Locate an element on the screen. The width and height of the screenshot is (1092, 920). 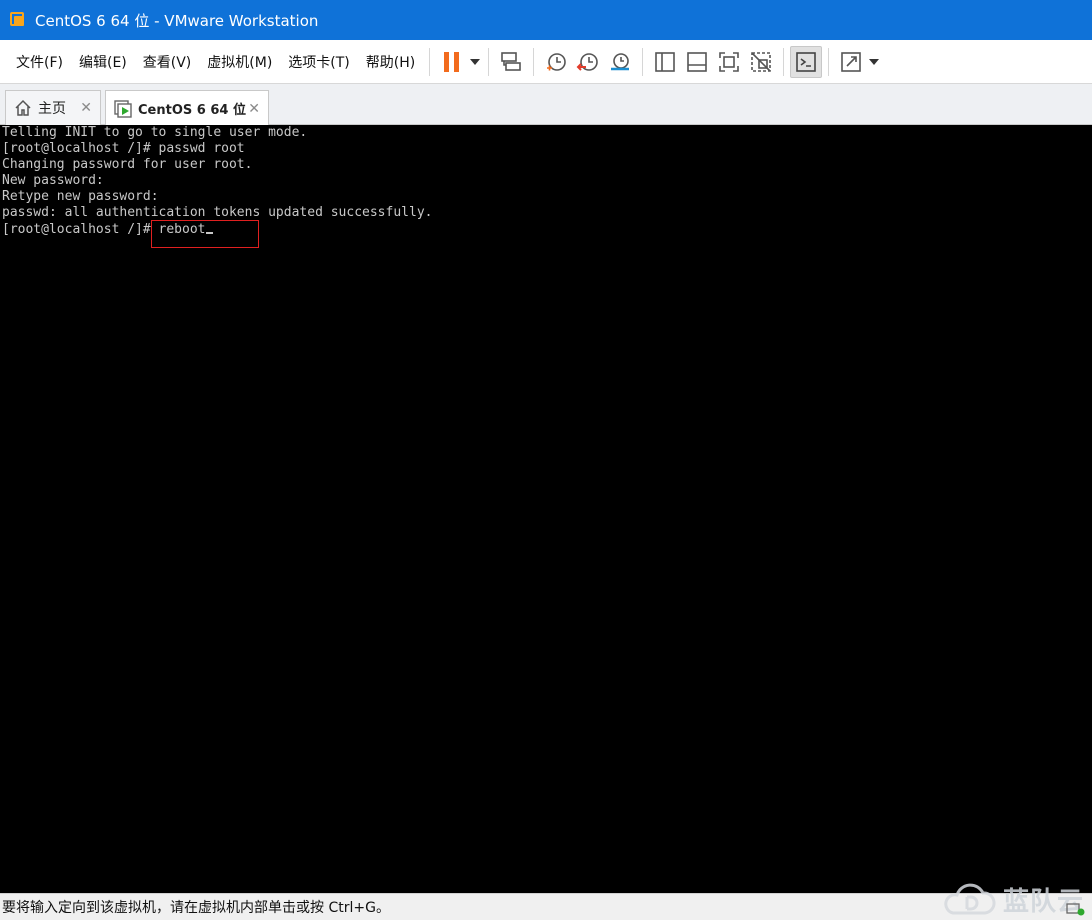
menu-help: 帮助(H) is located at coordinates (390, 62).